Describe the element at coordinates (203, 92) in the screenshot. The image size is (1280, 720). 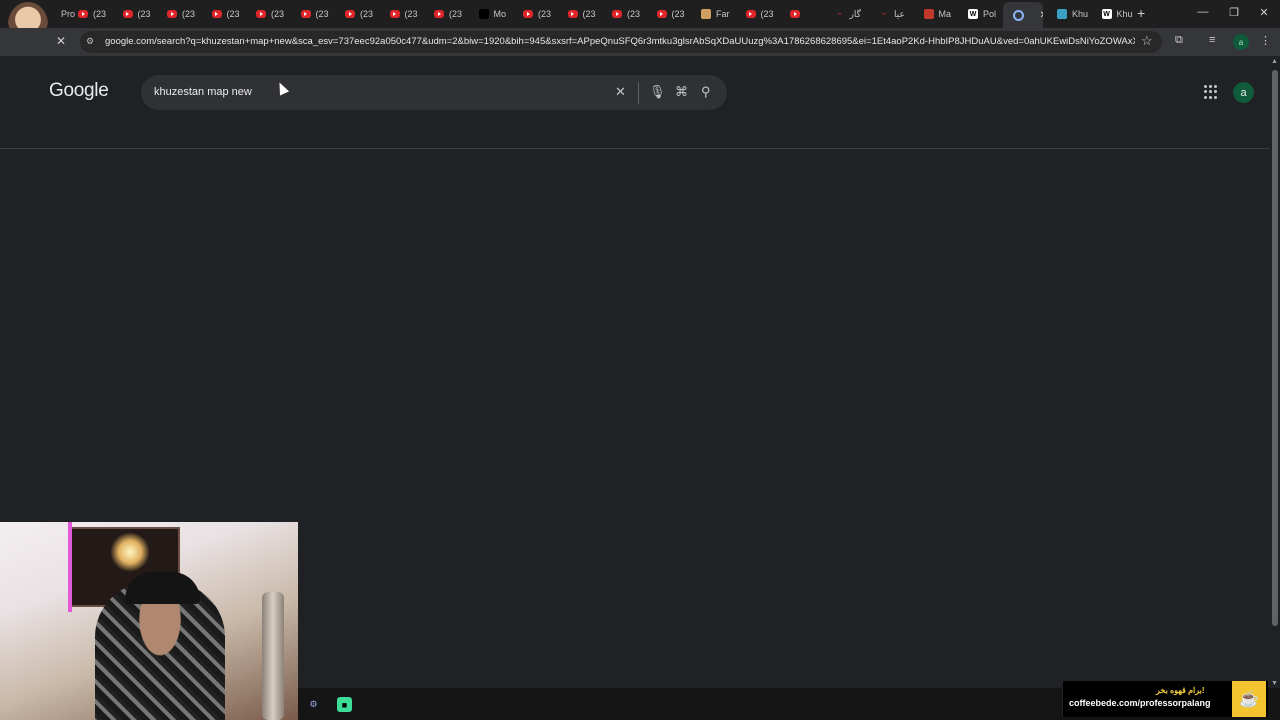
I see `search-input: khuzestan map new` at that location.